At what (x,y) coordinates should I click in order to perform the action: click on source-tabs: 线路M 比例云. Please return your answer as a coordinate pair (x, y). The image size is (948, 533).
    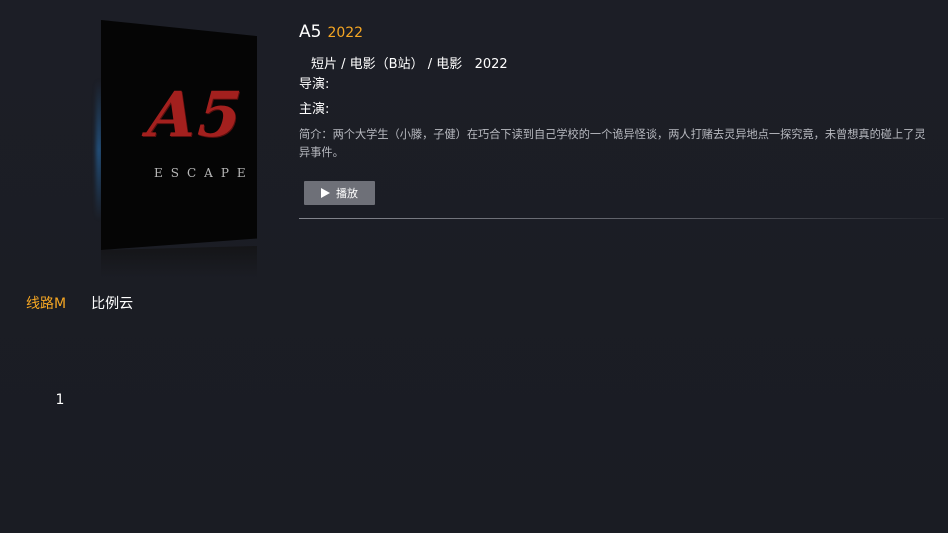
    Looking at the image, I should click on (79, 303).